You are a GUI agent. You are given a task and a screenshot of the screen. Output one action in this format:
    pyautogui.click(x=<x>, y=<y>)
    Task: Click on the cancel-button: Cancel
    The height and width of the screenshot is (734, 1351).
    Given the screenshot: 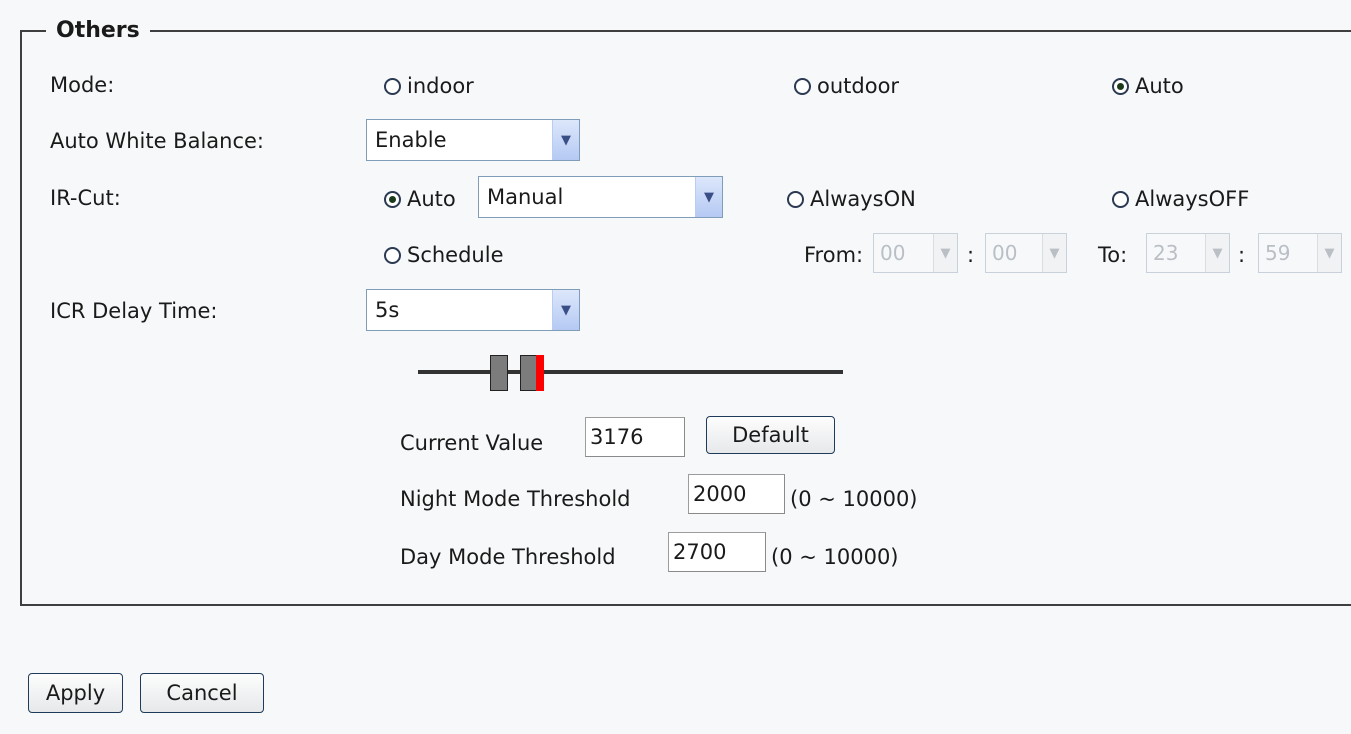 What is the action you would take?
    pyautogui.click(x=202, y=693)
    